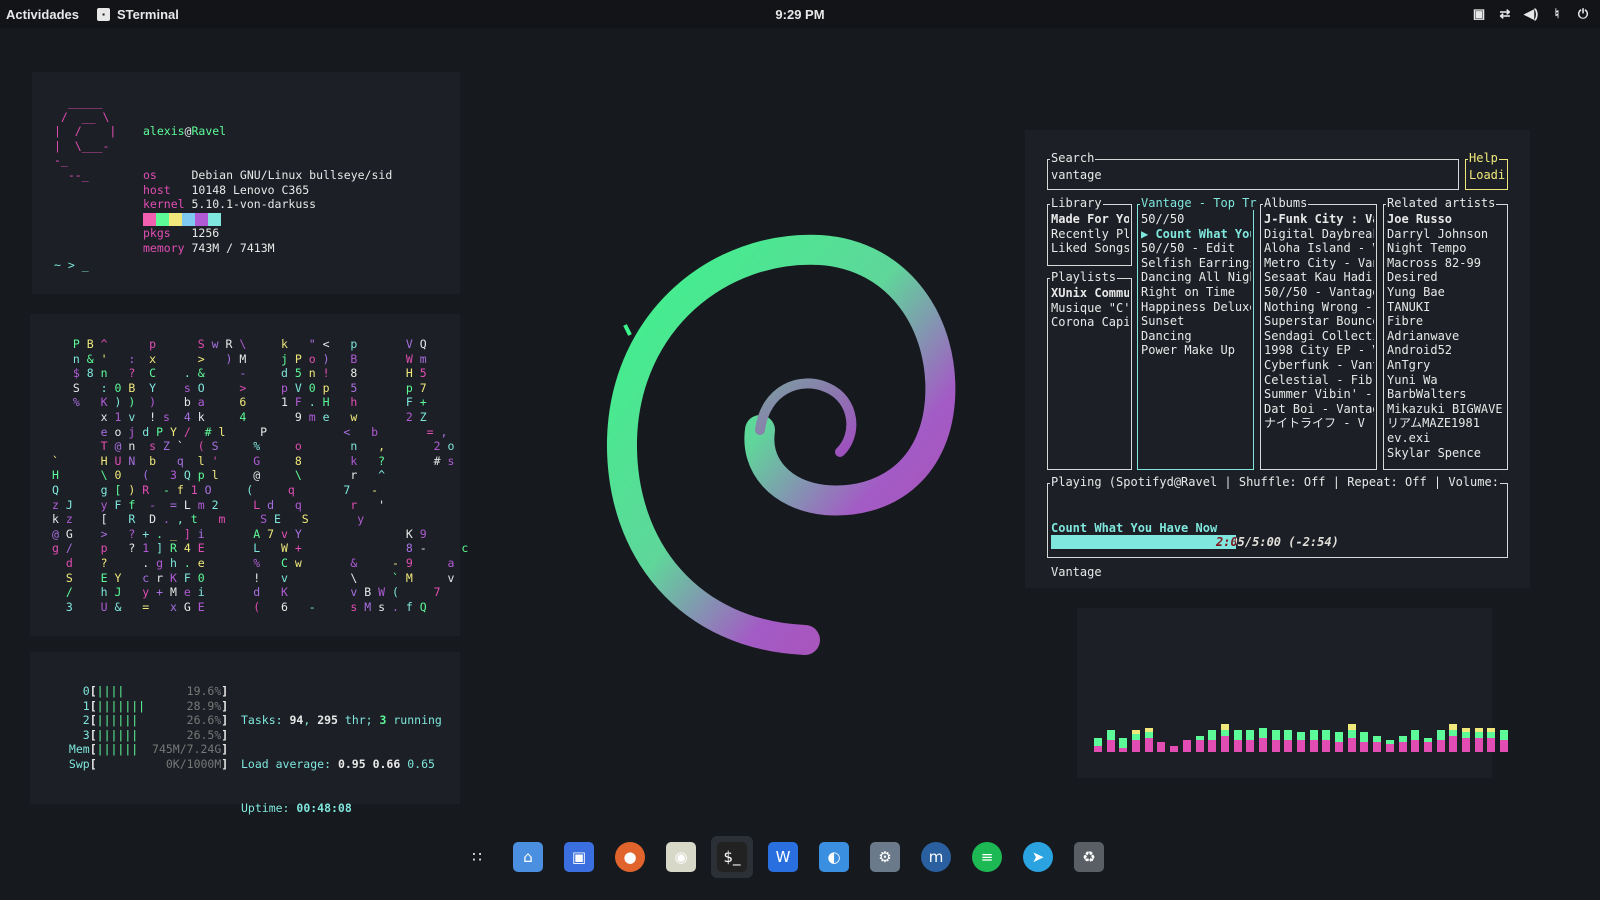 The image size is (1600, 900). What do you see at coordinates (1319, 277) in the screenshot?
I see `album-item: Sesaat Kau Hadir` at bounding box center [1319, 277].